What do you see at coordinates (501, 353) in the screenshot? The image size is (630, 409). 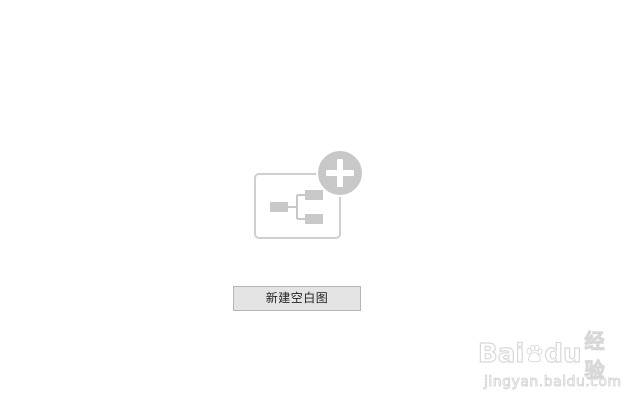 I see `watermark-brand-left: Bai` at bounding box center [501, 353].